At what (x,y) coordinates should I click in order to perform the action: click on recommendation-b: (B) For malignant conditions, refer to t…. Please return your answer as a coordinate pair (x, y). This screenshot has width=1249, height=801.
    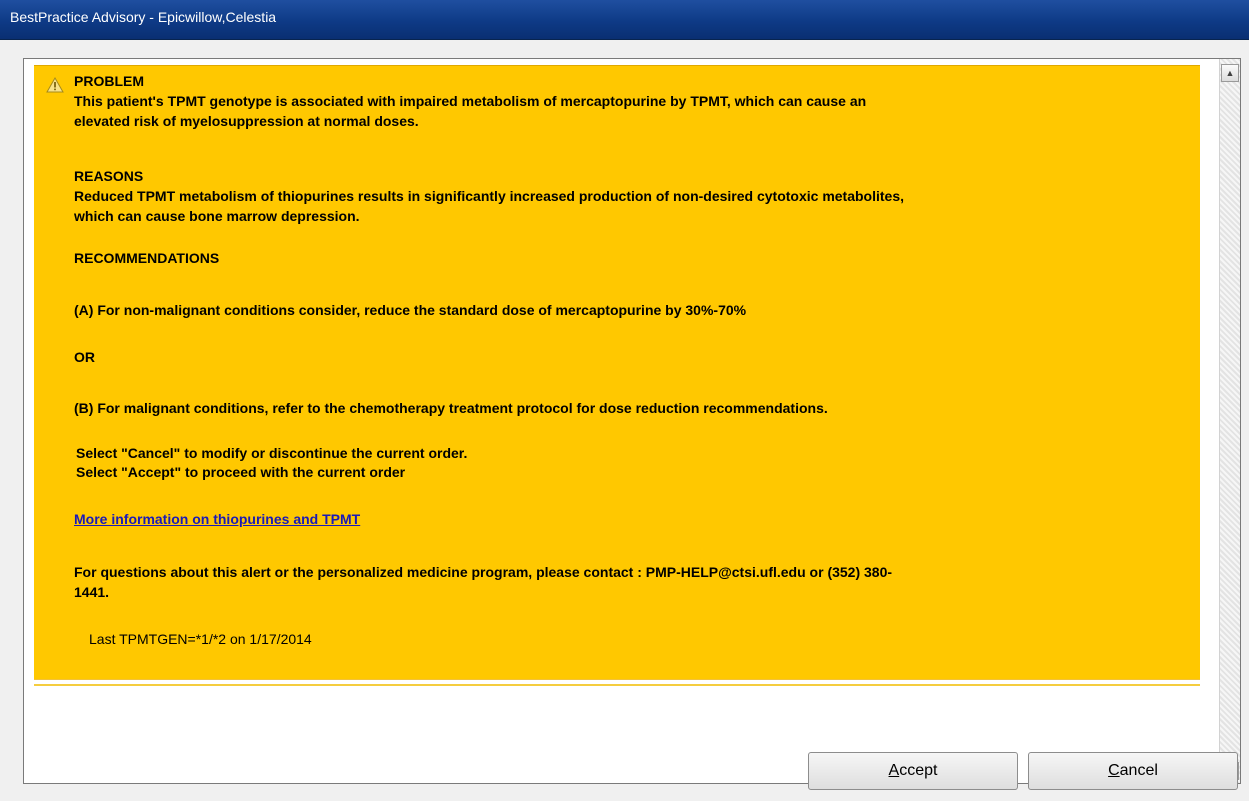
    Looking at the image, I should click on (451, 408).